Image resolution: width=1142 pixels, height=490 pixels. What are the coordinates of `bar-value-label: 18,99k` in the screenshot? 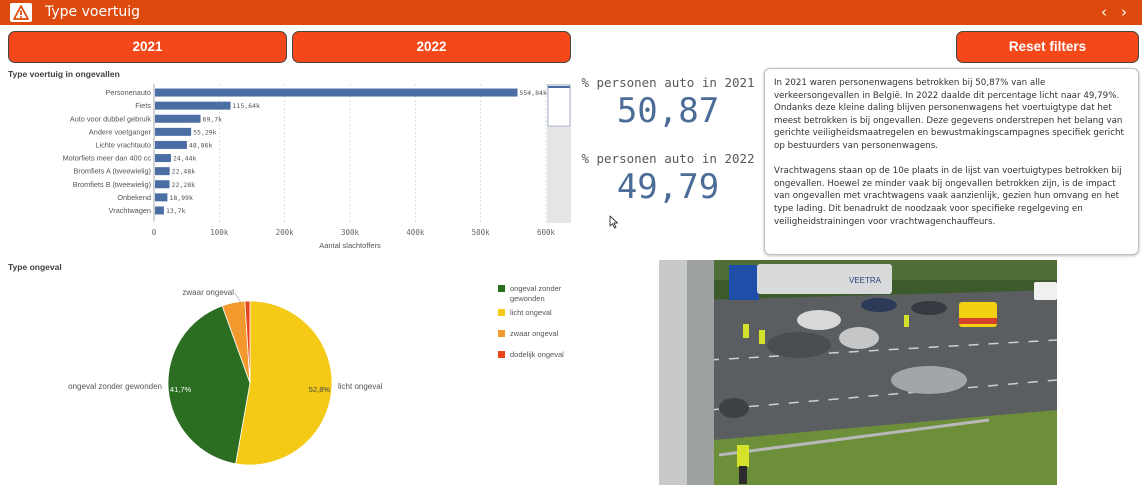 It's located at (181, 198).